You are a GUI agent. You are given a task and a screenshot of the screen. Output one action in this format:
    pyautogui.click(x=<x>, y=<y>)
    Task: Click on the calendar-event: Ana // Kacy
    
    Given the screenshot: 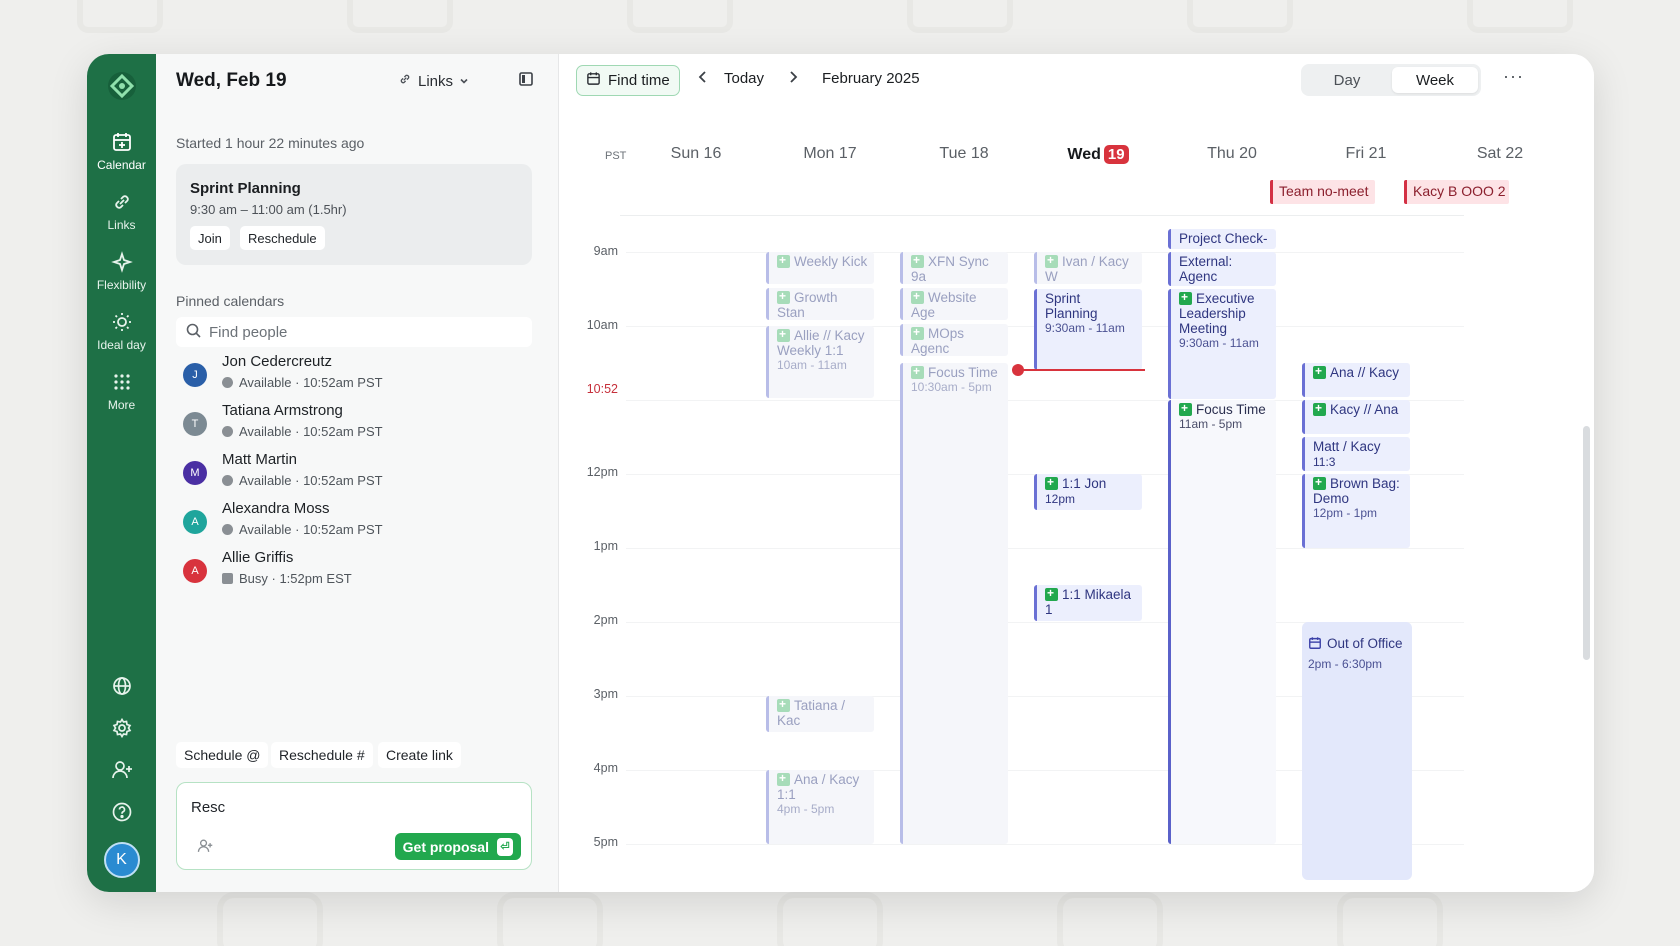 What is the action you would take?
    pyautogui.click(x=1356, y=380)
    